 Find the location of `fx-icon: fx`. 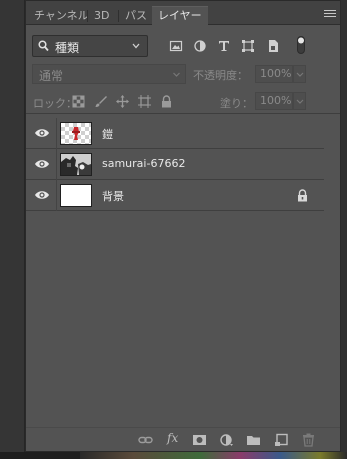

fx-icon: fx is located at coordinates (172, 438).